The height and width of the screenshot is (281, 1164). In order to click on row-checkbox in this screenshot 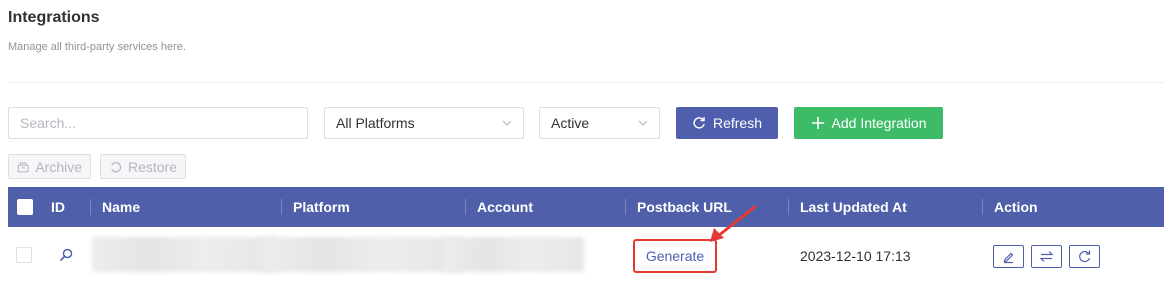, I will do `click(24, 255)`.